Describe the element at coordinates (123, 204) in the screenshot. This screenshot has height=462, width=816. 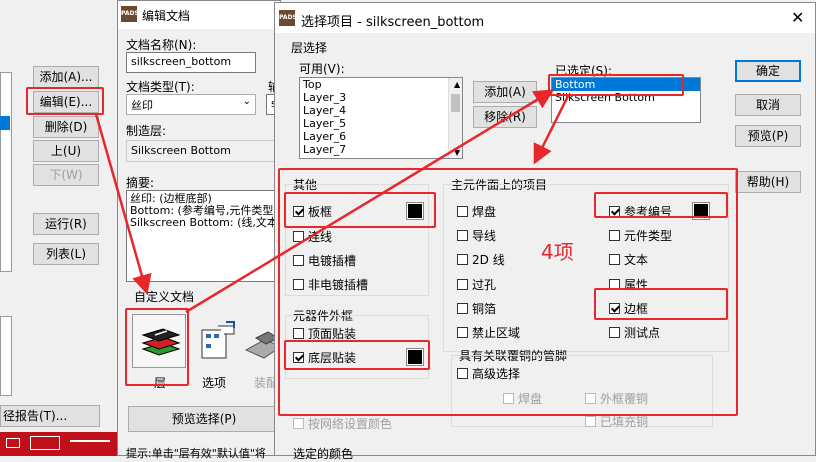
I see `arrow-edit-to-layer` at that location.